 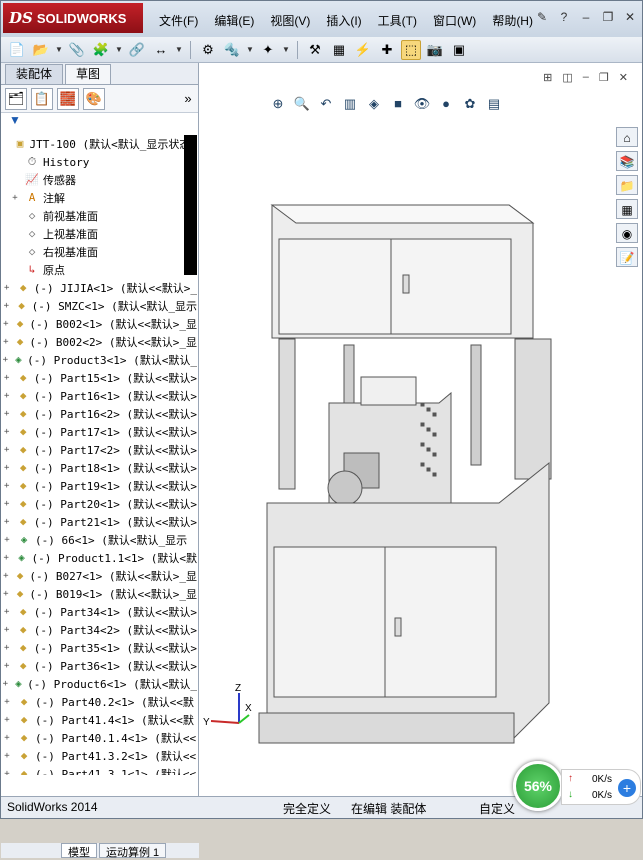 What do you see at coordinates (16, 98) in the screenshot?
I see `feature-tree-icon: 🗂` at bounding box center [16, 98].